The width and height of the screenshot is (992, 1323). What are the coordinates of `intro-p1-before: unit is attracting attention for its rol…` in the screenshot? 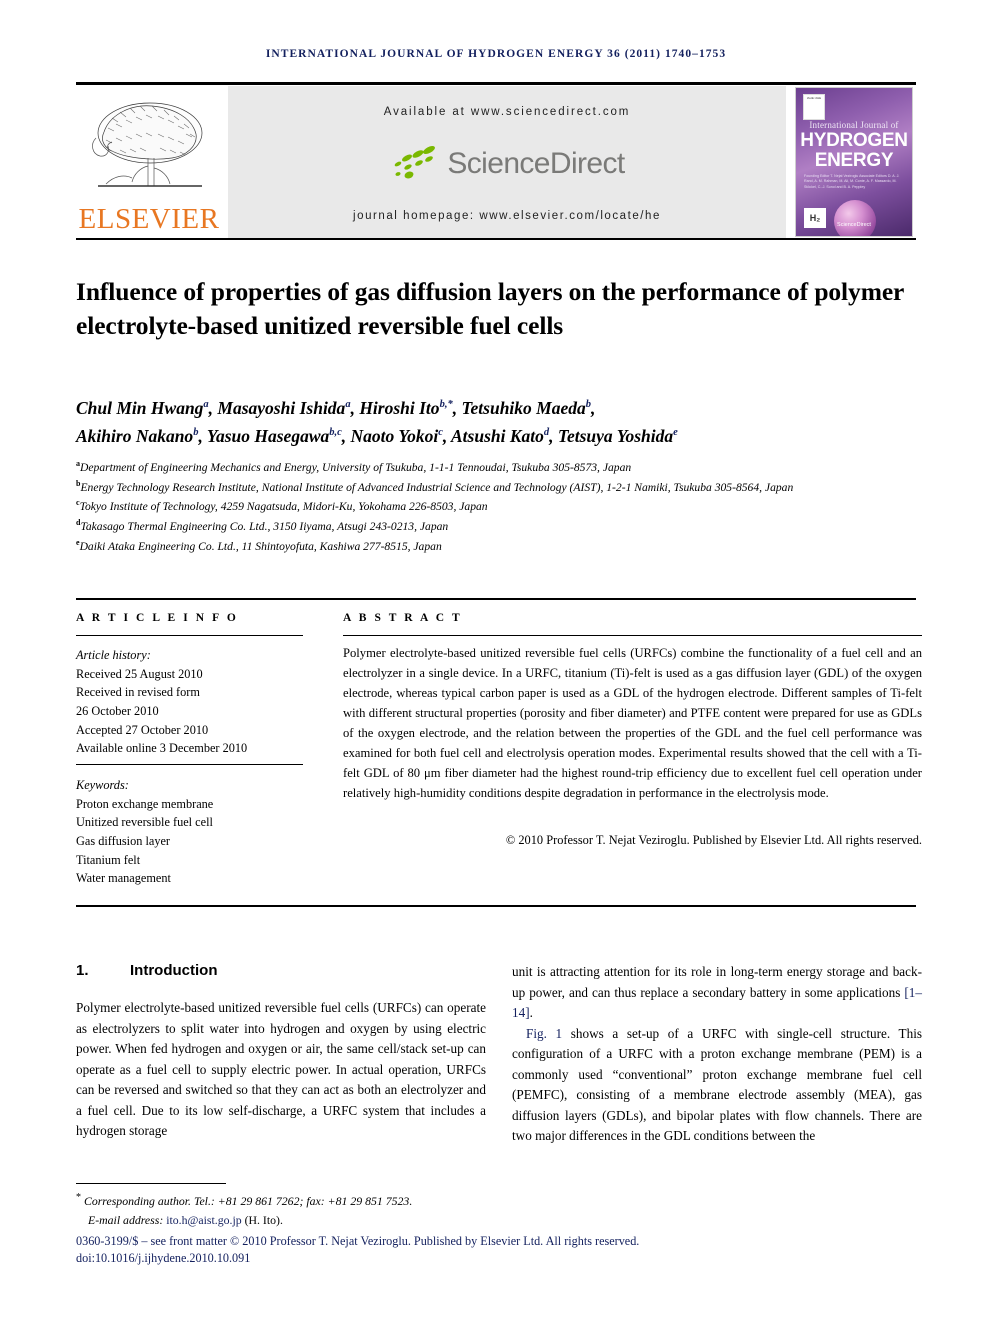 It's located at (717, 982).